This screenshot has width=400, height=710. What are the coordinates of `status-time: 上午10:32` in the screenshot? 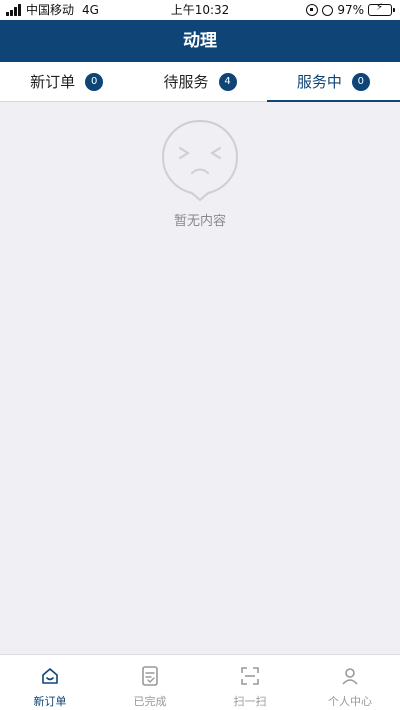 It's located at (200, 10).